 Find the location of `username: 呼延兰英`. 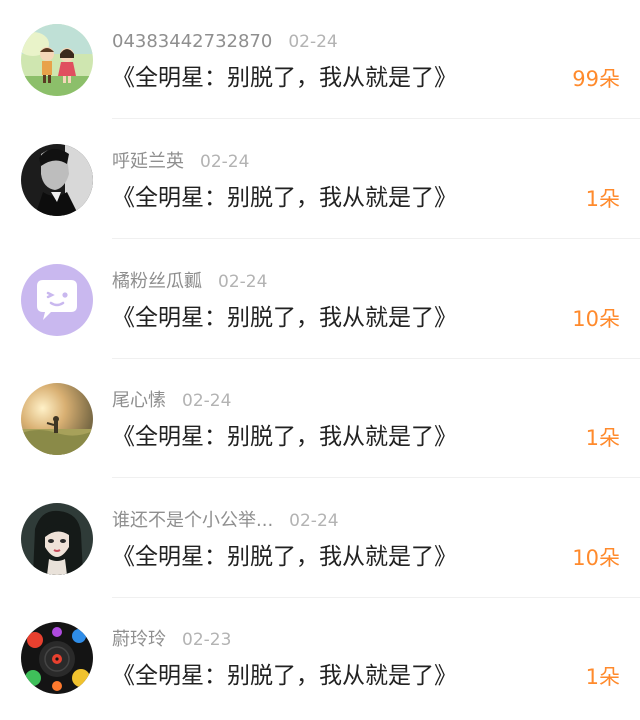

username: 呼延兰英 is located at coordinates (148, 161).